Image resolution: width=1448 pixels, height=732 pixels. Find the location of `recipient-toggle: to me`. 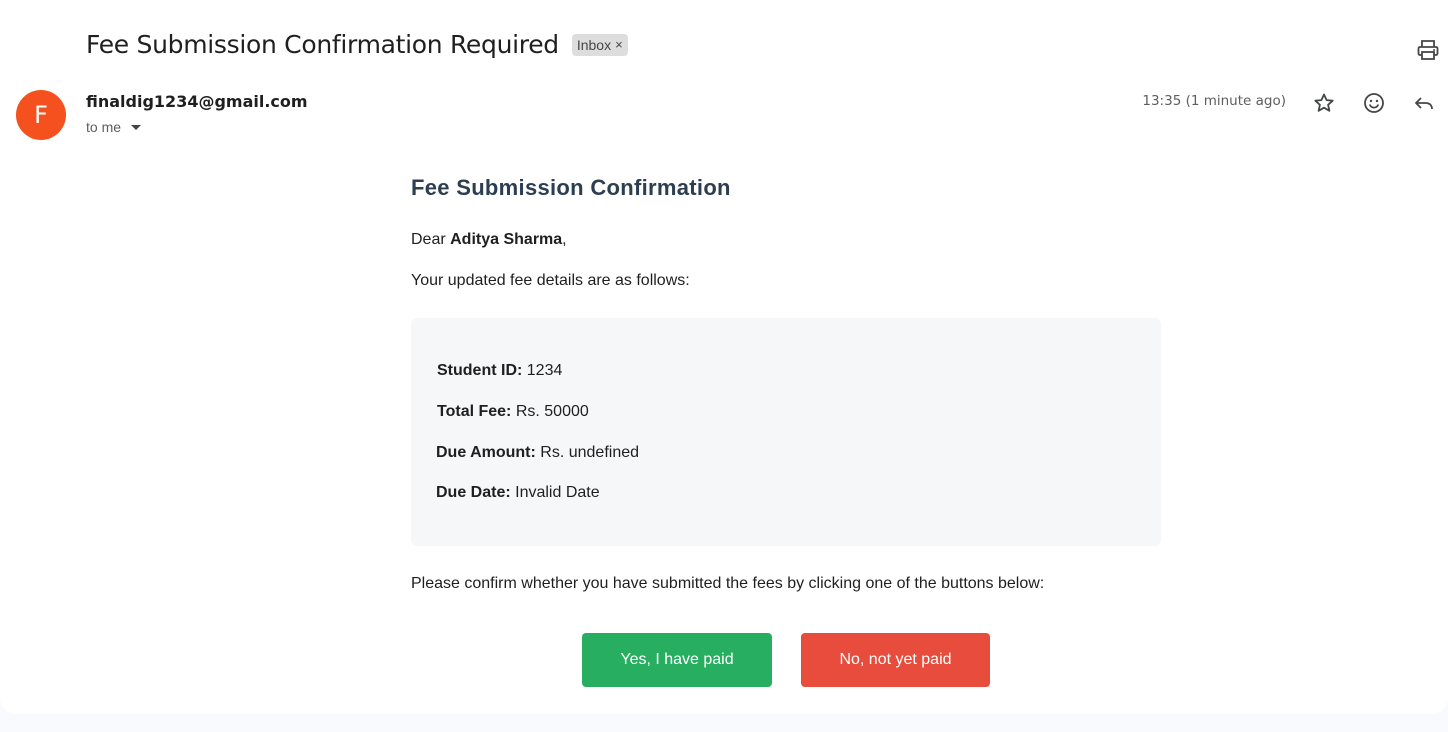

recipient-toggle: to me is located at coordinates (114, 127).